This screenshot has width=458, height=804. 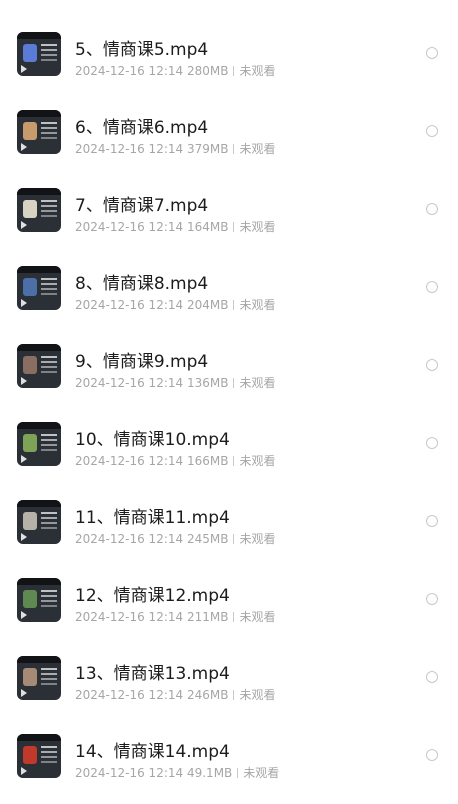 I want to click on file-size: 245MB, so click(x=207, y=539).